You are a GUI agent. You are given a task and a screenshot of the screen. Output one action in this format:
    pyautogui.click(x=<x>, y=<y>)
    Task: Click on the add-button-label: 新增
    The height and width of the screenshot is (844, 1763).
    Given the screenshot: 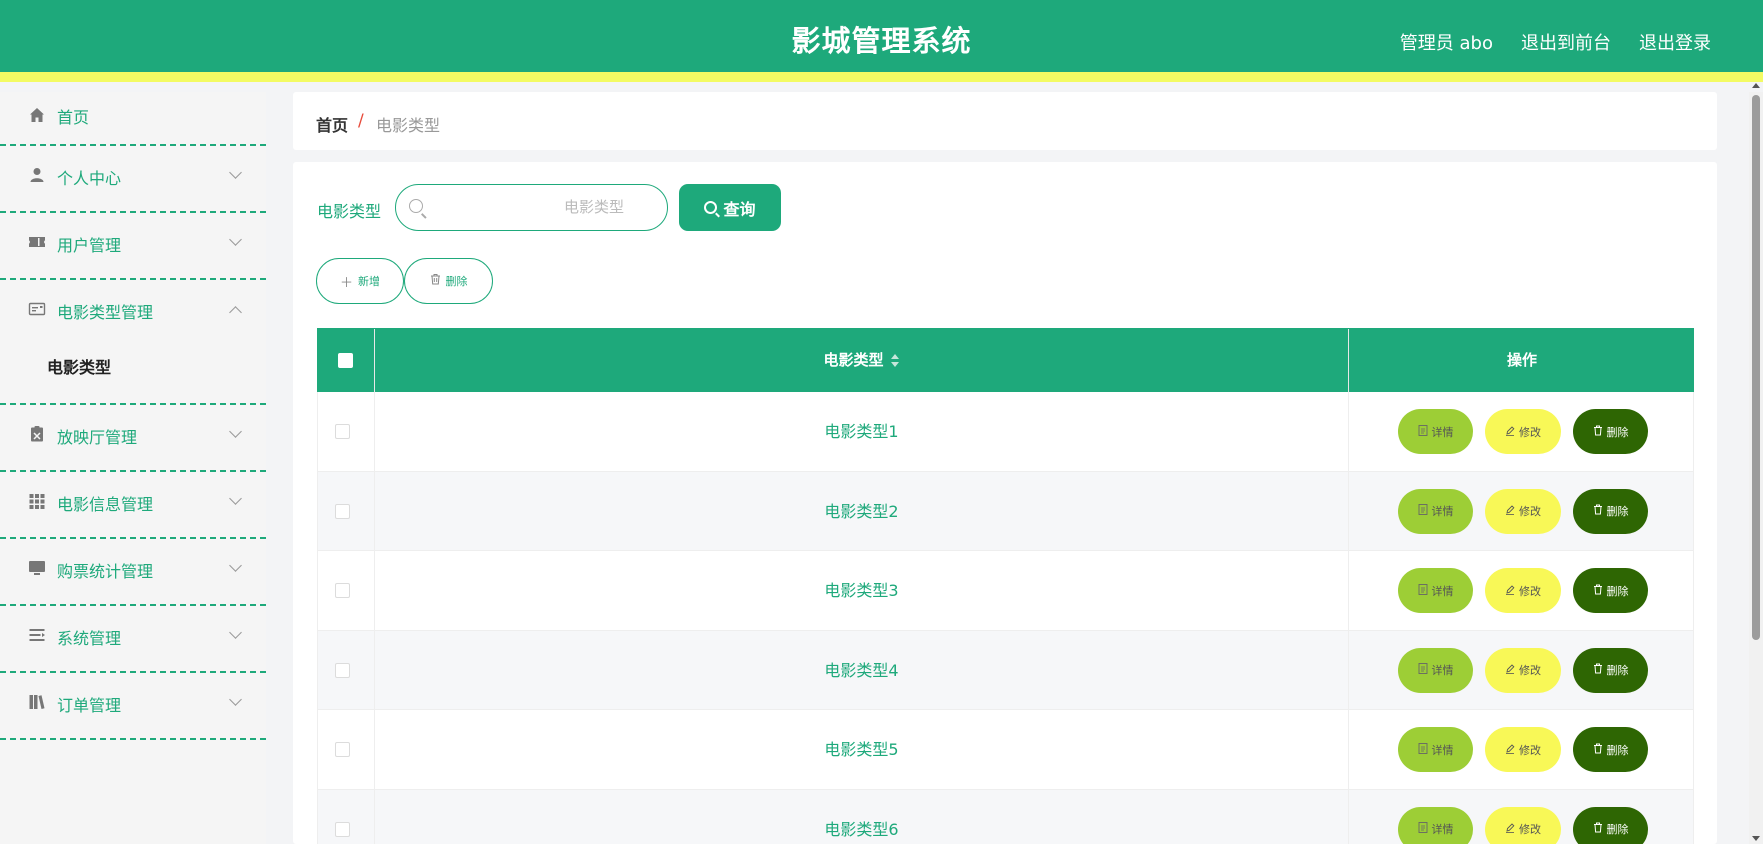 What is the action you would take?
    pyautogui.click(x=369, y=281)
    